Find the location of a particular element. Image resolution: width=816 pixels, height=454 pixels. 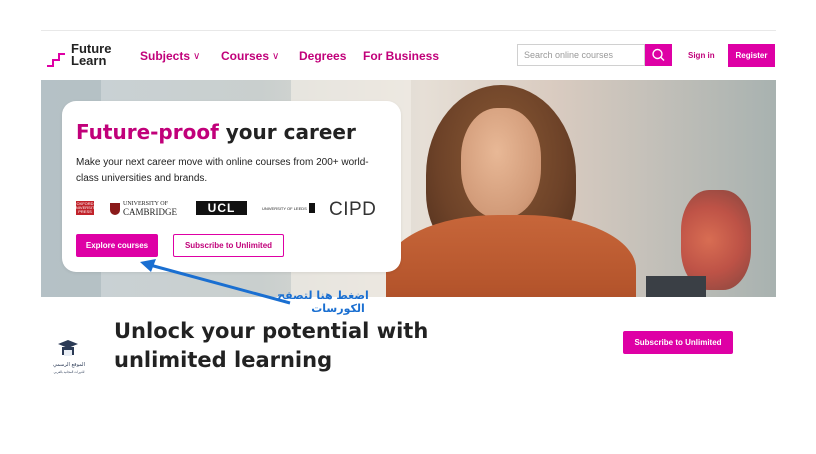

nav-degrees-label: Degrees is located at coordinates (323, 56).